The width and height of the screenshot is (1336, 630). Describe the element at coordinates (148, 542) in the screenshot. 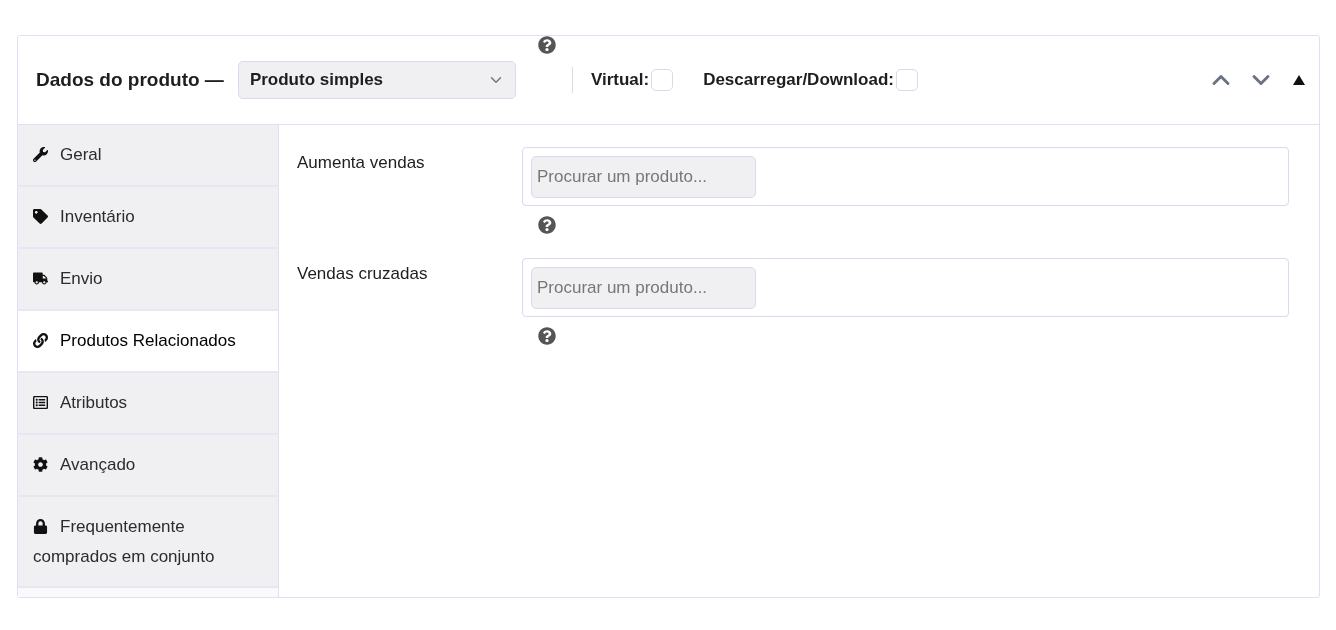

I see `sidebar-tab: Frequentemente comprados em conjunto` at that location.